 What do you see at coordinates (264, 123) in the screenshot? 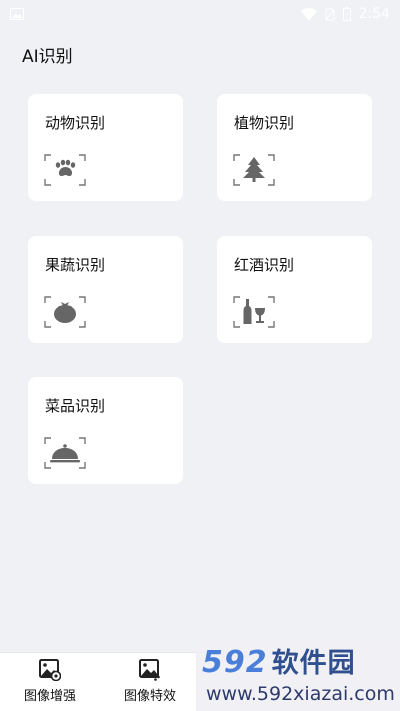
I see `card-label: 植物识别` at bounding box center [264, 123].